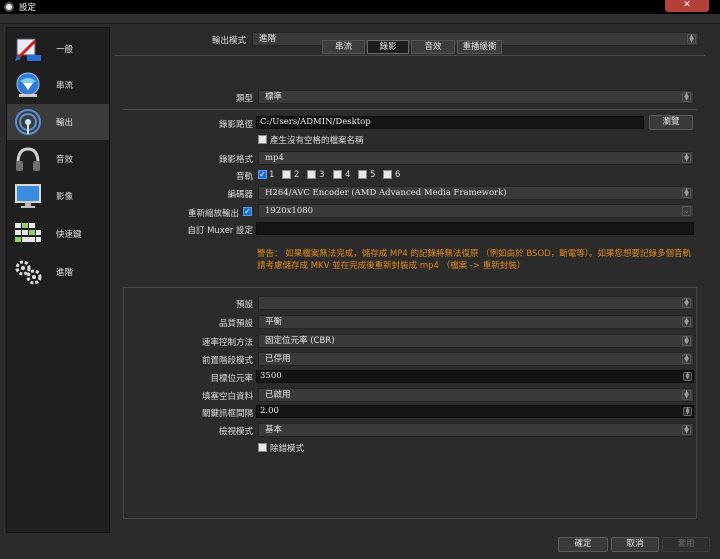  Describe the element at coordinates (476, 395) in the screenshot. I see `filler-data-select: 已啟用 ▲ ▼` at that location.